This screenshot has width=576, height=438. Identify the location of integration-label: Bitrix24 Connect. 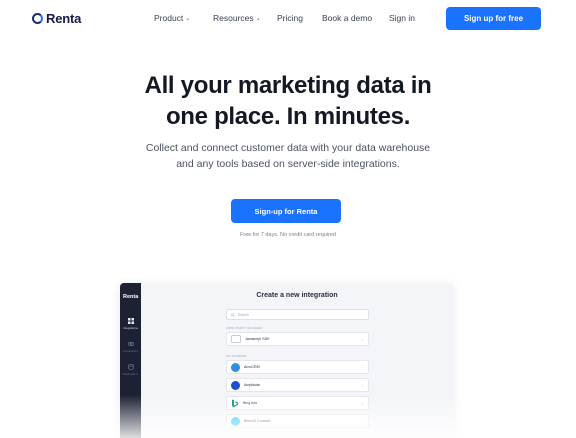
(257, 421).